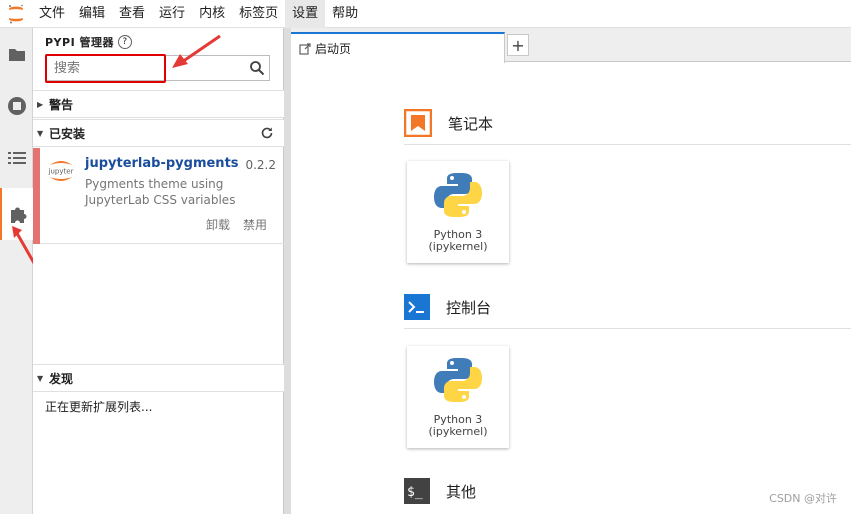 This screenshot has height=514, width=851. I want to click on jupyter-logo-icon: jupyter, so click(61, 171).